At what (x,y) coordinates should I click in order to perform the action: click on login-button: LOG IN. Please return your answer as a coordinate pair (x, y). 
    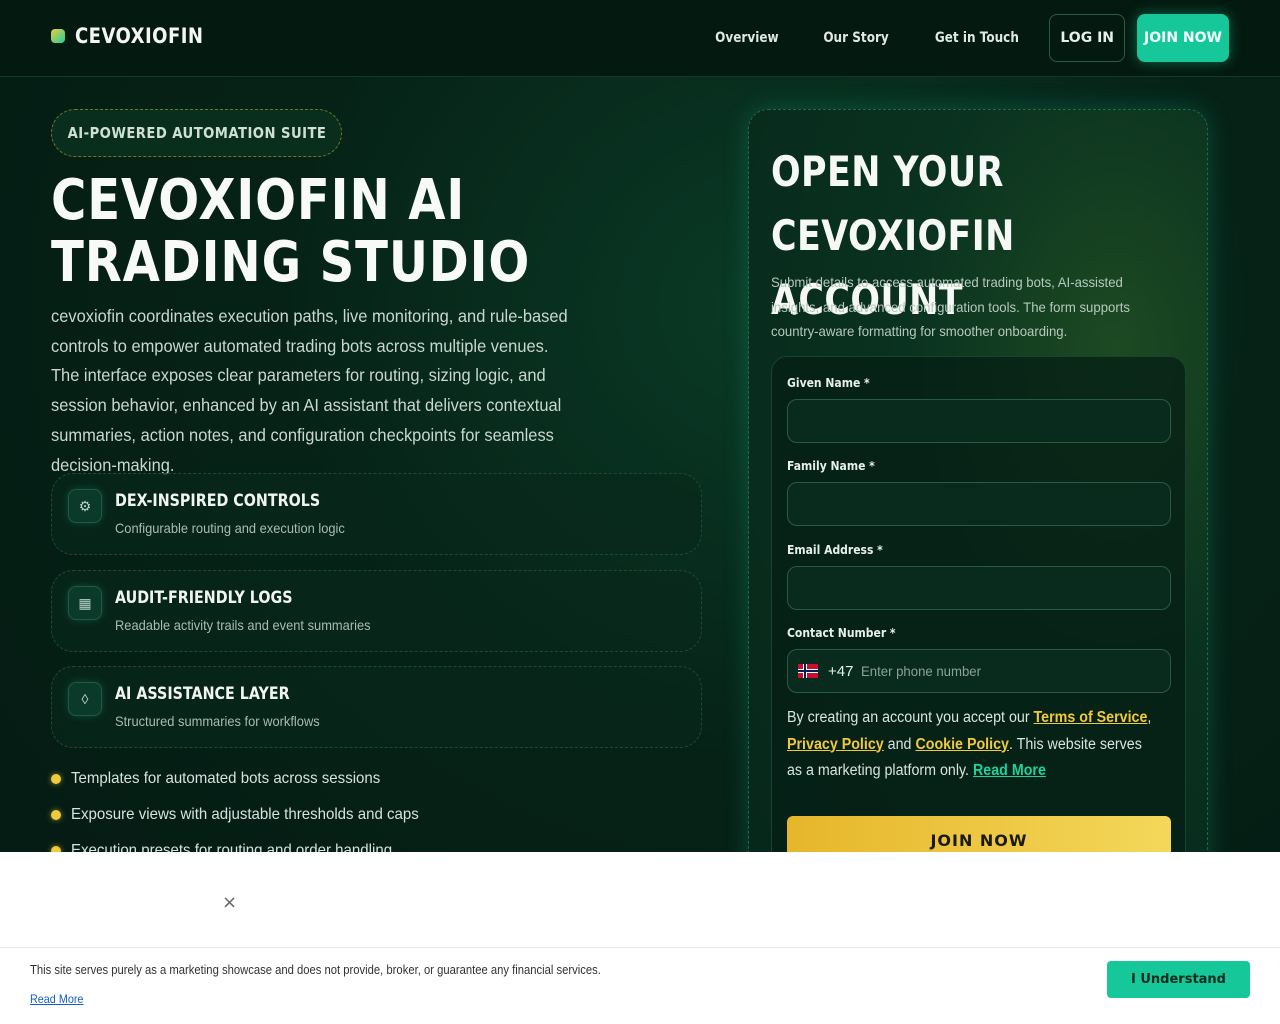
    Looking at the image, I should click on (1087, 38).